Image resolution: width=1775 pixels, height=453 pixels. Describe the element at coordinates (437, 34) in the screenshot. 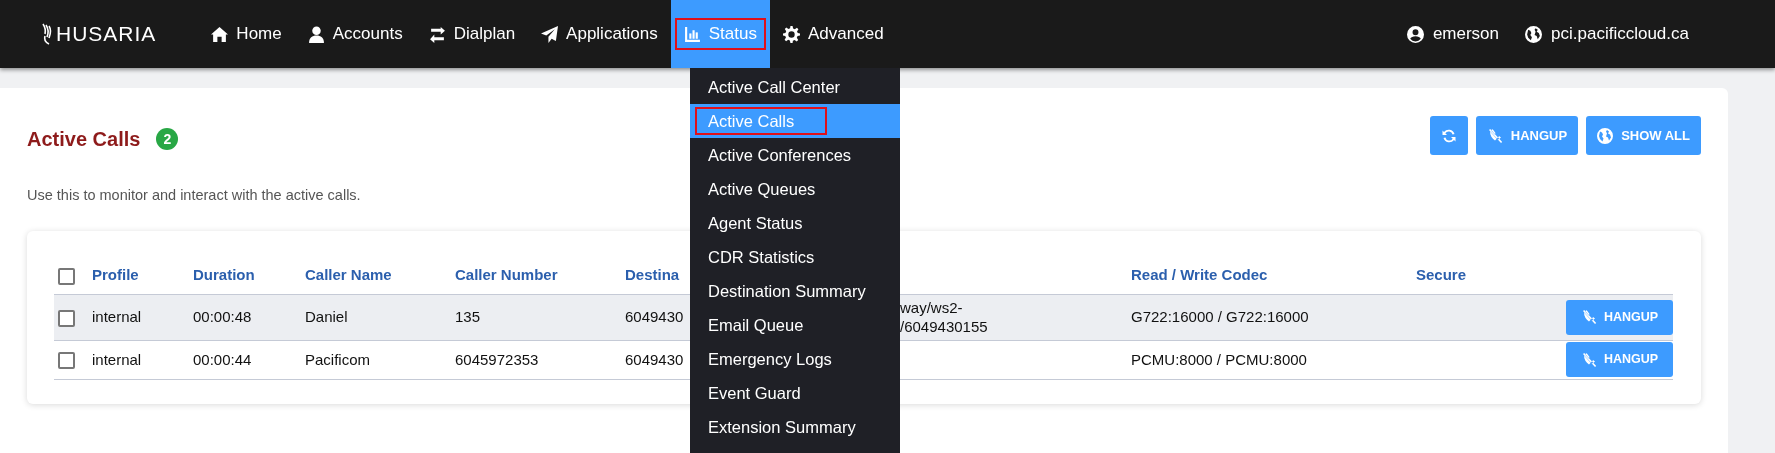

I see `arrows-icon` at that location.